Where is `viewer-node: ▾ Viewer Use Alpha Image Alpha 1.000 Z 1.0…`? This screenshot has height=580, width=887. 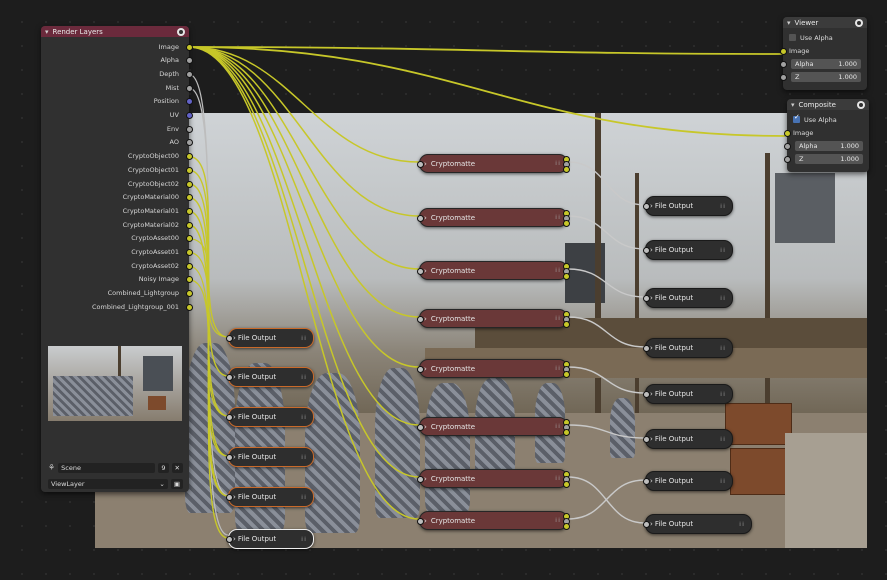
viewer-node: ▾ Viewer Use Alpha Image Alpha 1.000 Z 1.0… is located at coordinates (823, 53).